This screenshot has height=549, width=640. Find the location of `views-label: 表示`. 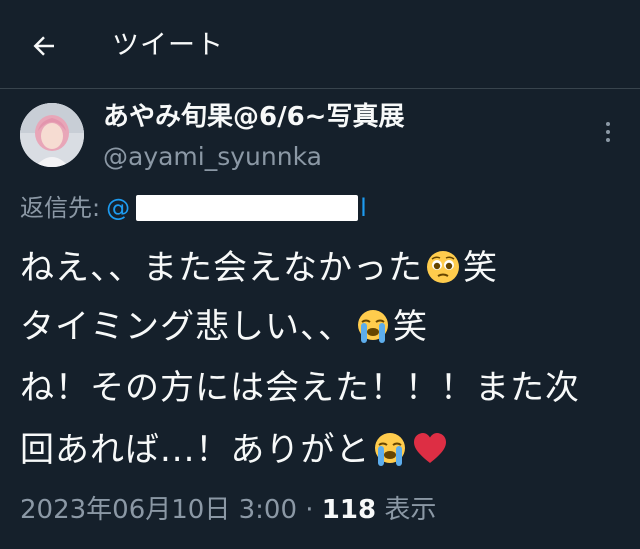

views-label: 表示 is located at coordinates (406, 510).